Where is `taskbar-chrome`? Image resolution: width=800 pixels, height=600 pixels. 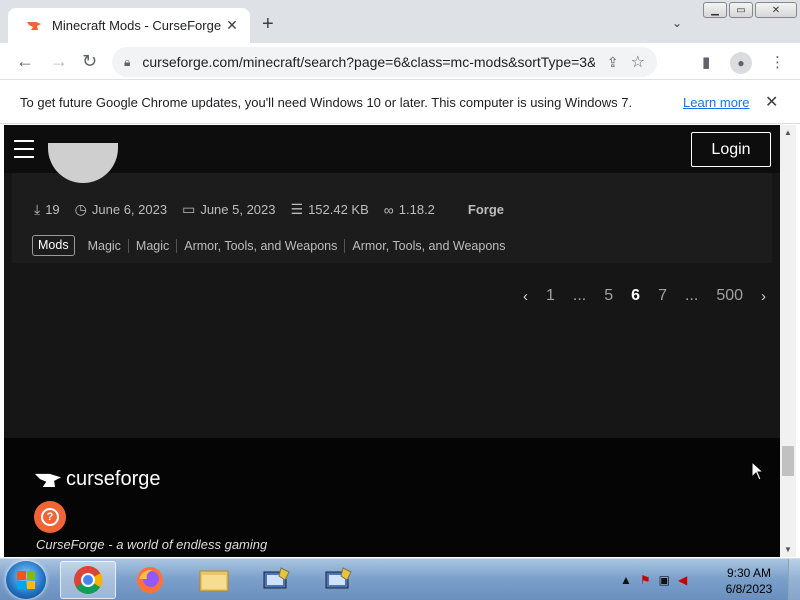 taskbar-chrome is located at coordinates (88, 580).